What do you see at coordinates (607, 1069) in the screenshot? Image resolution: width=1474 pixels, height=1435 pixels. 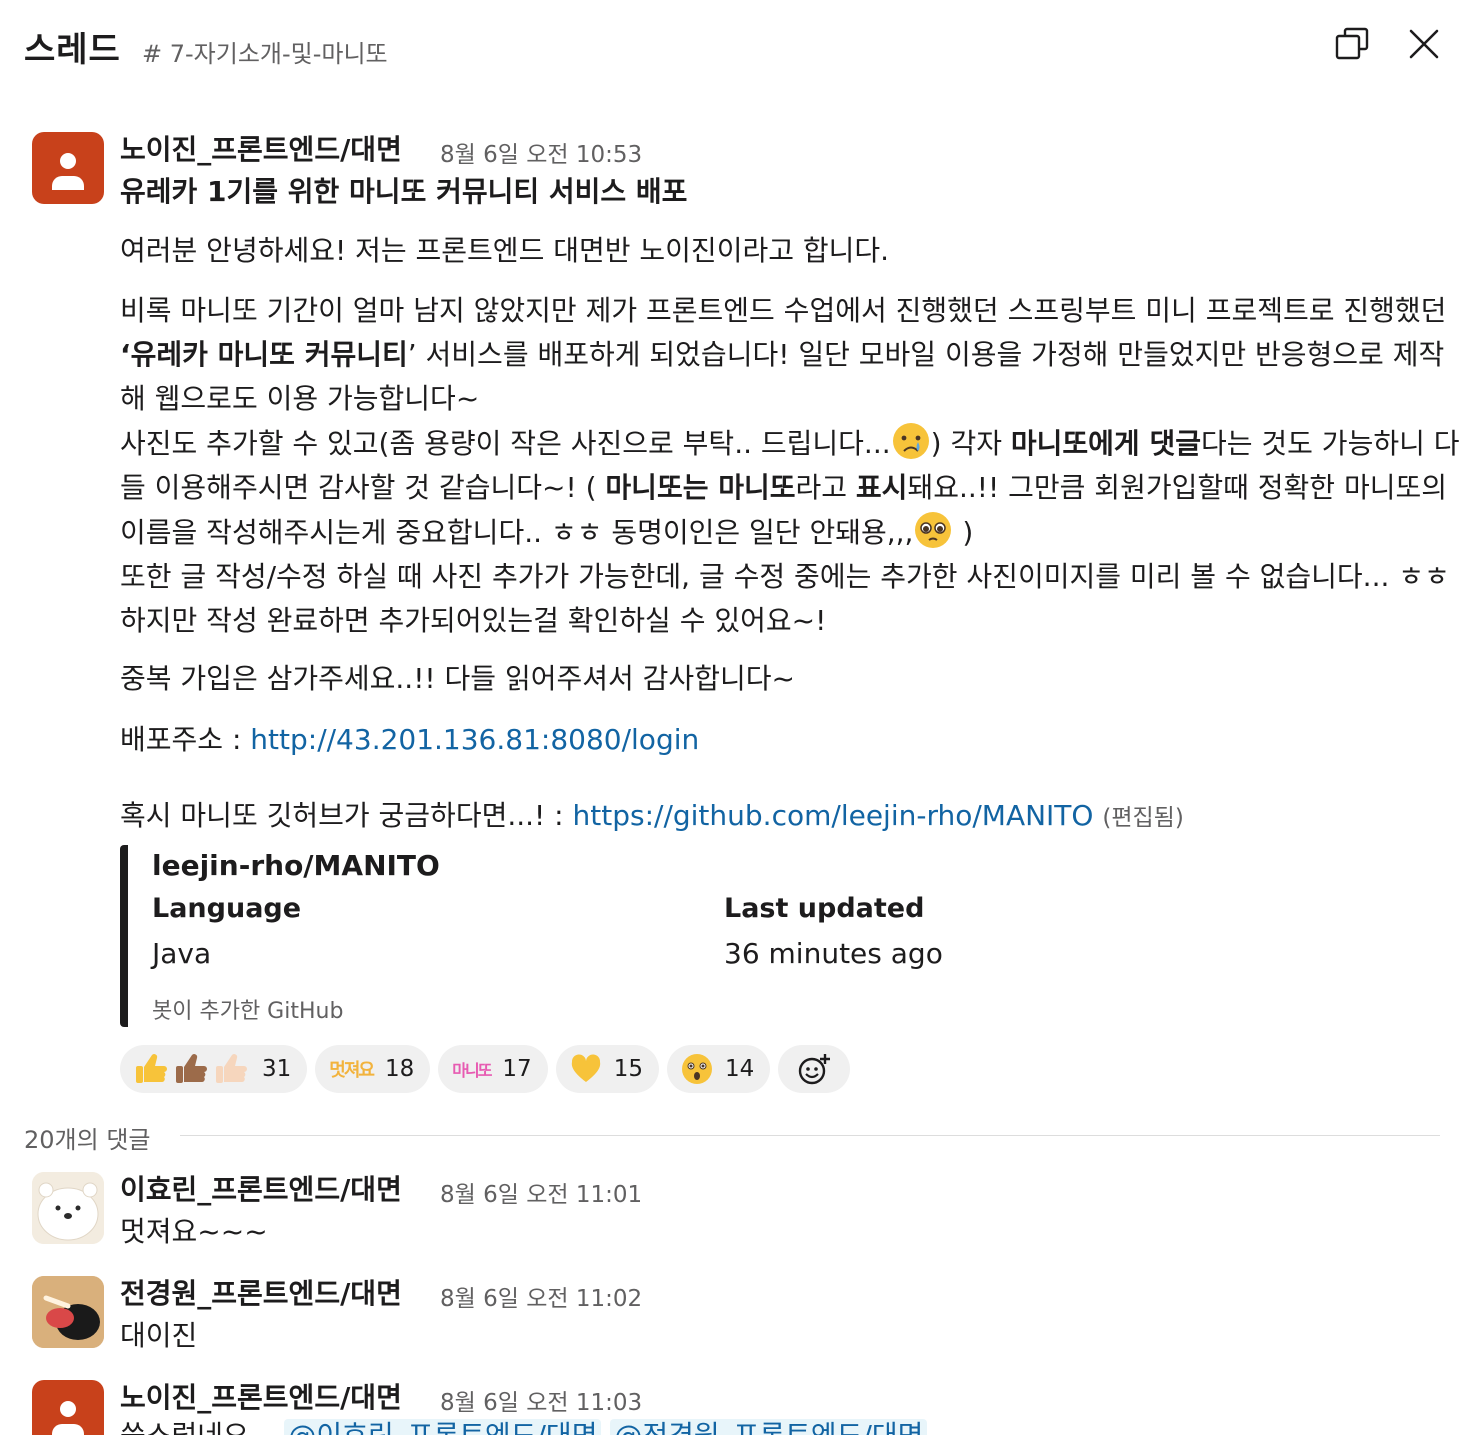 I see `reaction-yellow-heart: 15` at bounding box center [607, 1069].